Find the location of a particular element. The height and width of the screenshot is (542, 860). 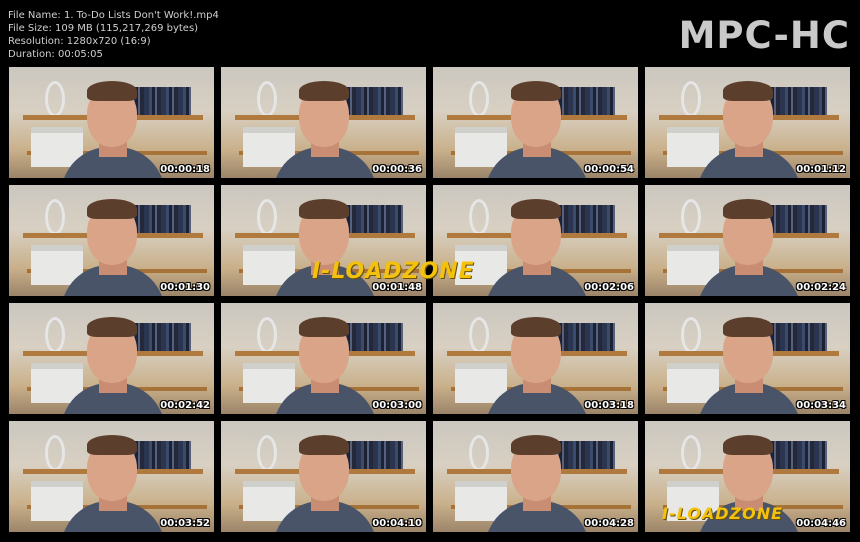

video-thumbnail: 00:02:24 is located at coordinates (747, 240).